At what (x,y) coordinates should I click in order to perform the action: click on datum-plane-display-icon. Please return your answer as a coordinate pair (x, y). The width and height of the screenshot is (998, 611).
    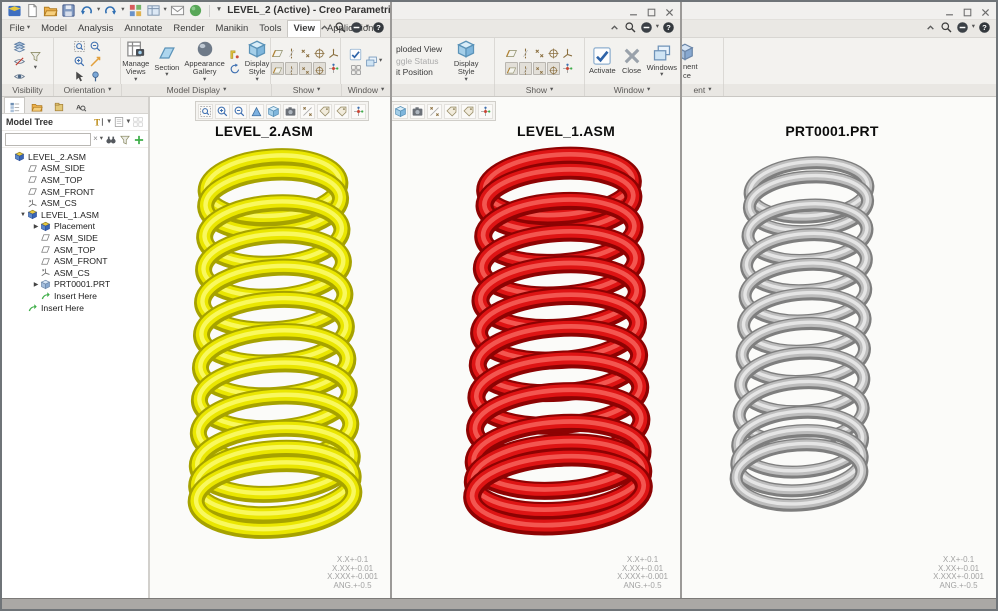
    Looking at the image, I should click on (511, 53).